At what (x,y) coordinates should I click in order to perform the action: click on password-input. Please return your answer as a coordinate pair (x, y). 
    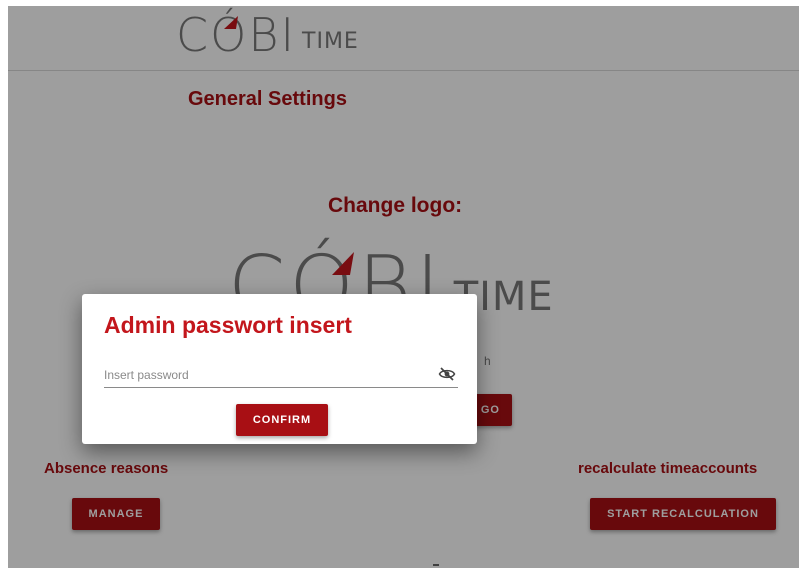
    Looking at the image, I should click on (281, 375).